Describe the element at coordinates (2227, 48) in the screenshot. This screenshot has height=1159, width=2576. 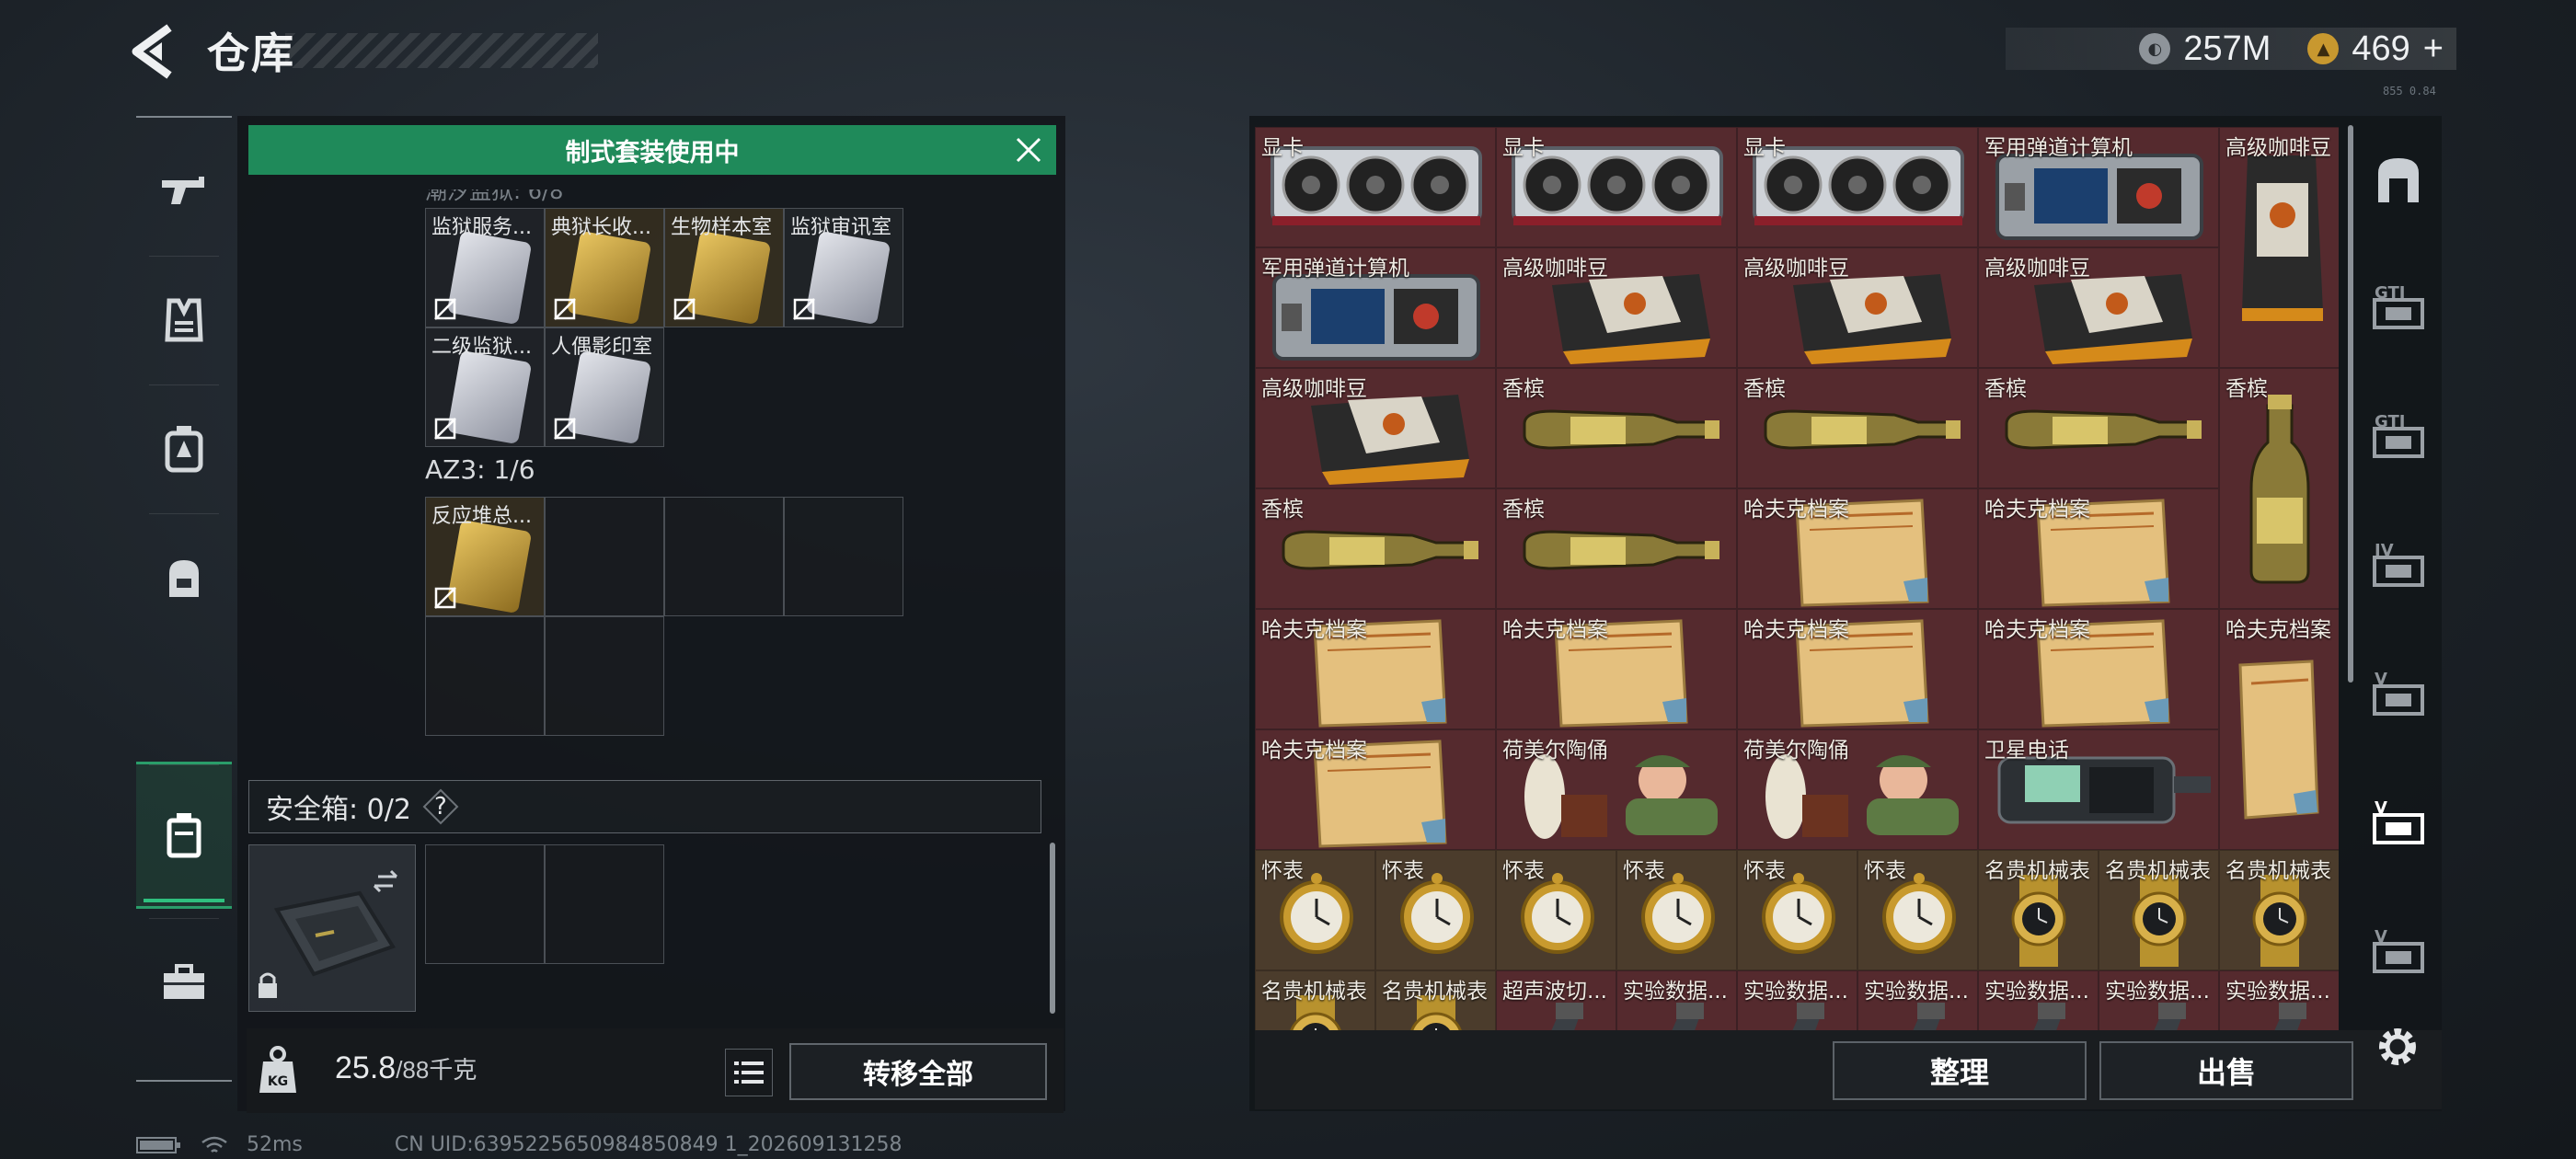
I see `silver-currency-value: 257M` at that location.